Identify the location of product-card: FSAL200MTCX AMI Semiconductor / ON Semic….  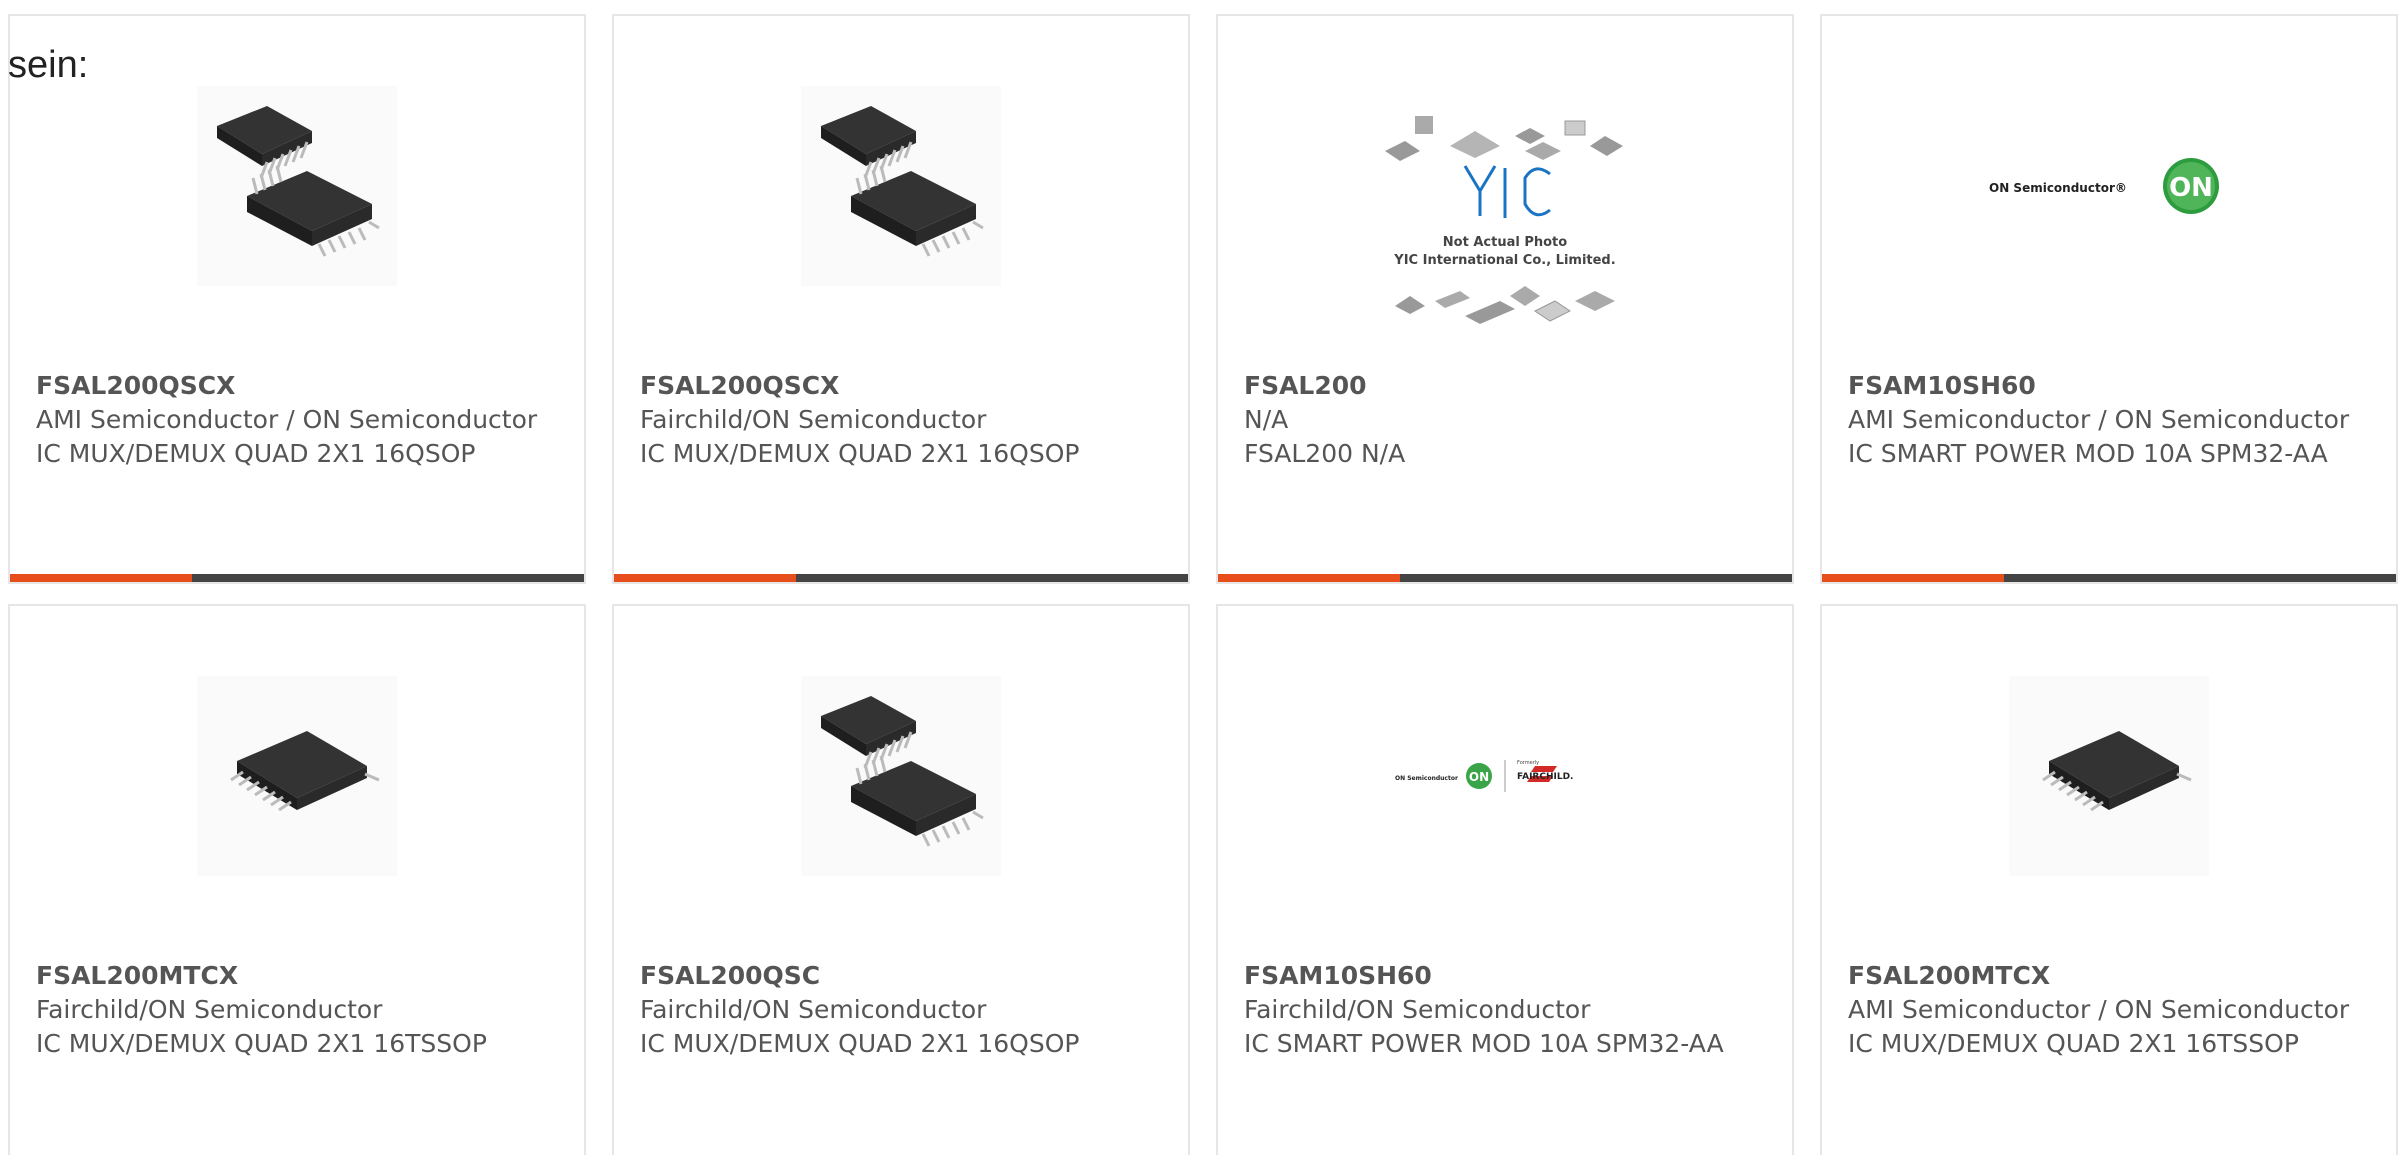
(2109, 879).